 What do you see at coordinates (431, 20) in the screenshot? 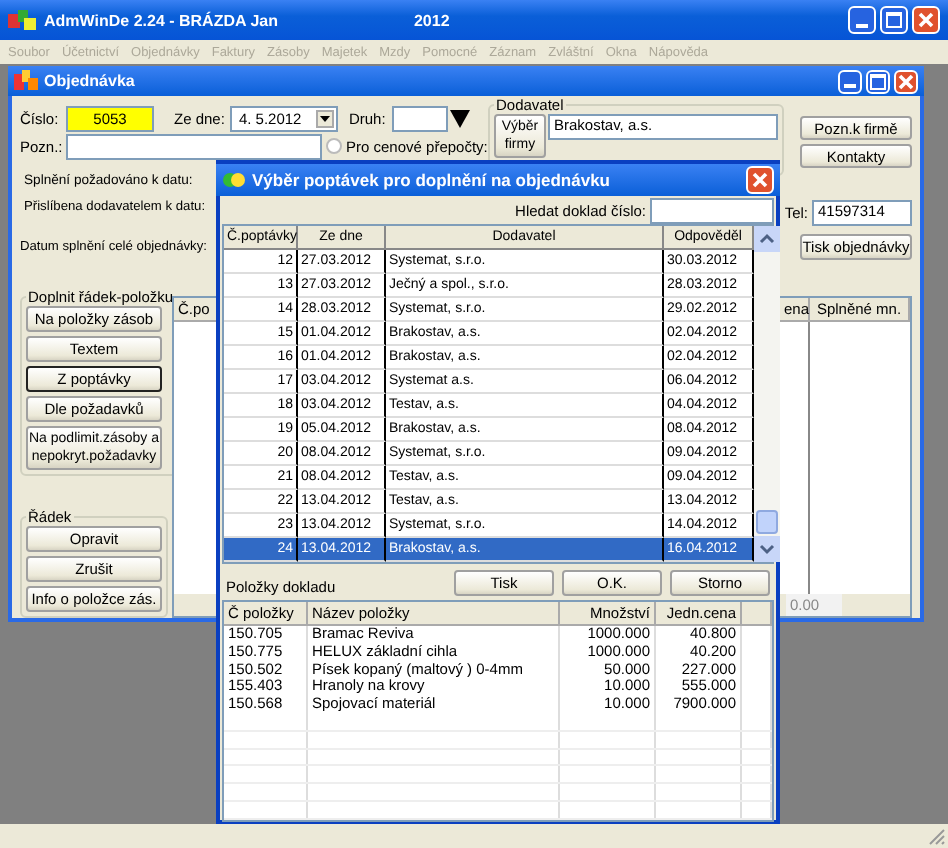
I see `year-label: 2012` at bounding box center [431, 20].